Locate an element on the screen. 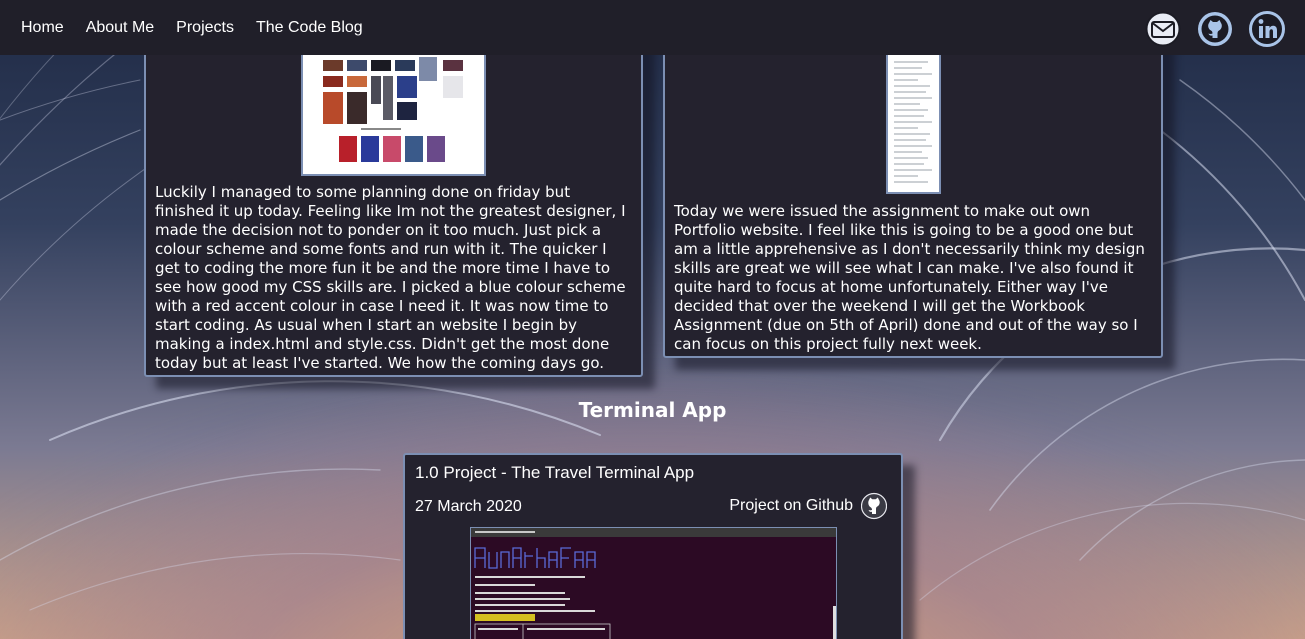 The width and height of the screenshot is (1305, 639). terminal-app-screenshot is located at coordinates (653, 583).